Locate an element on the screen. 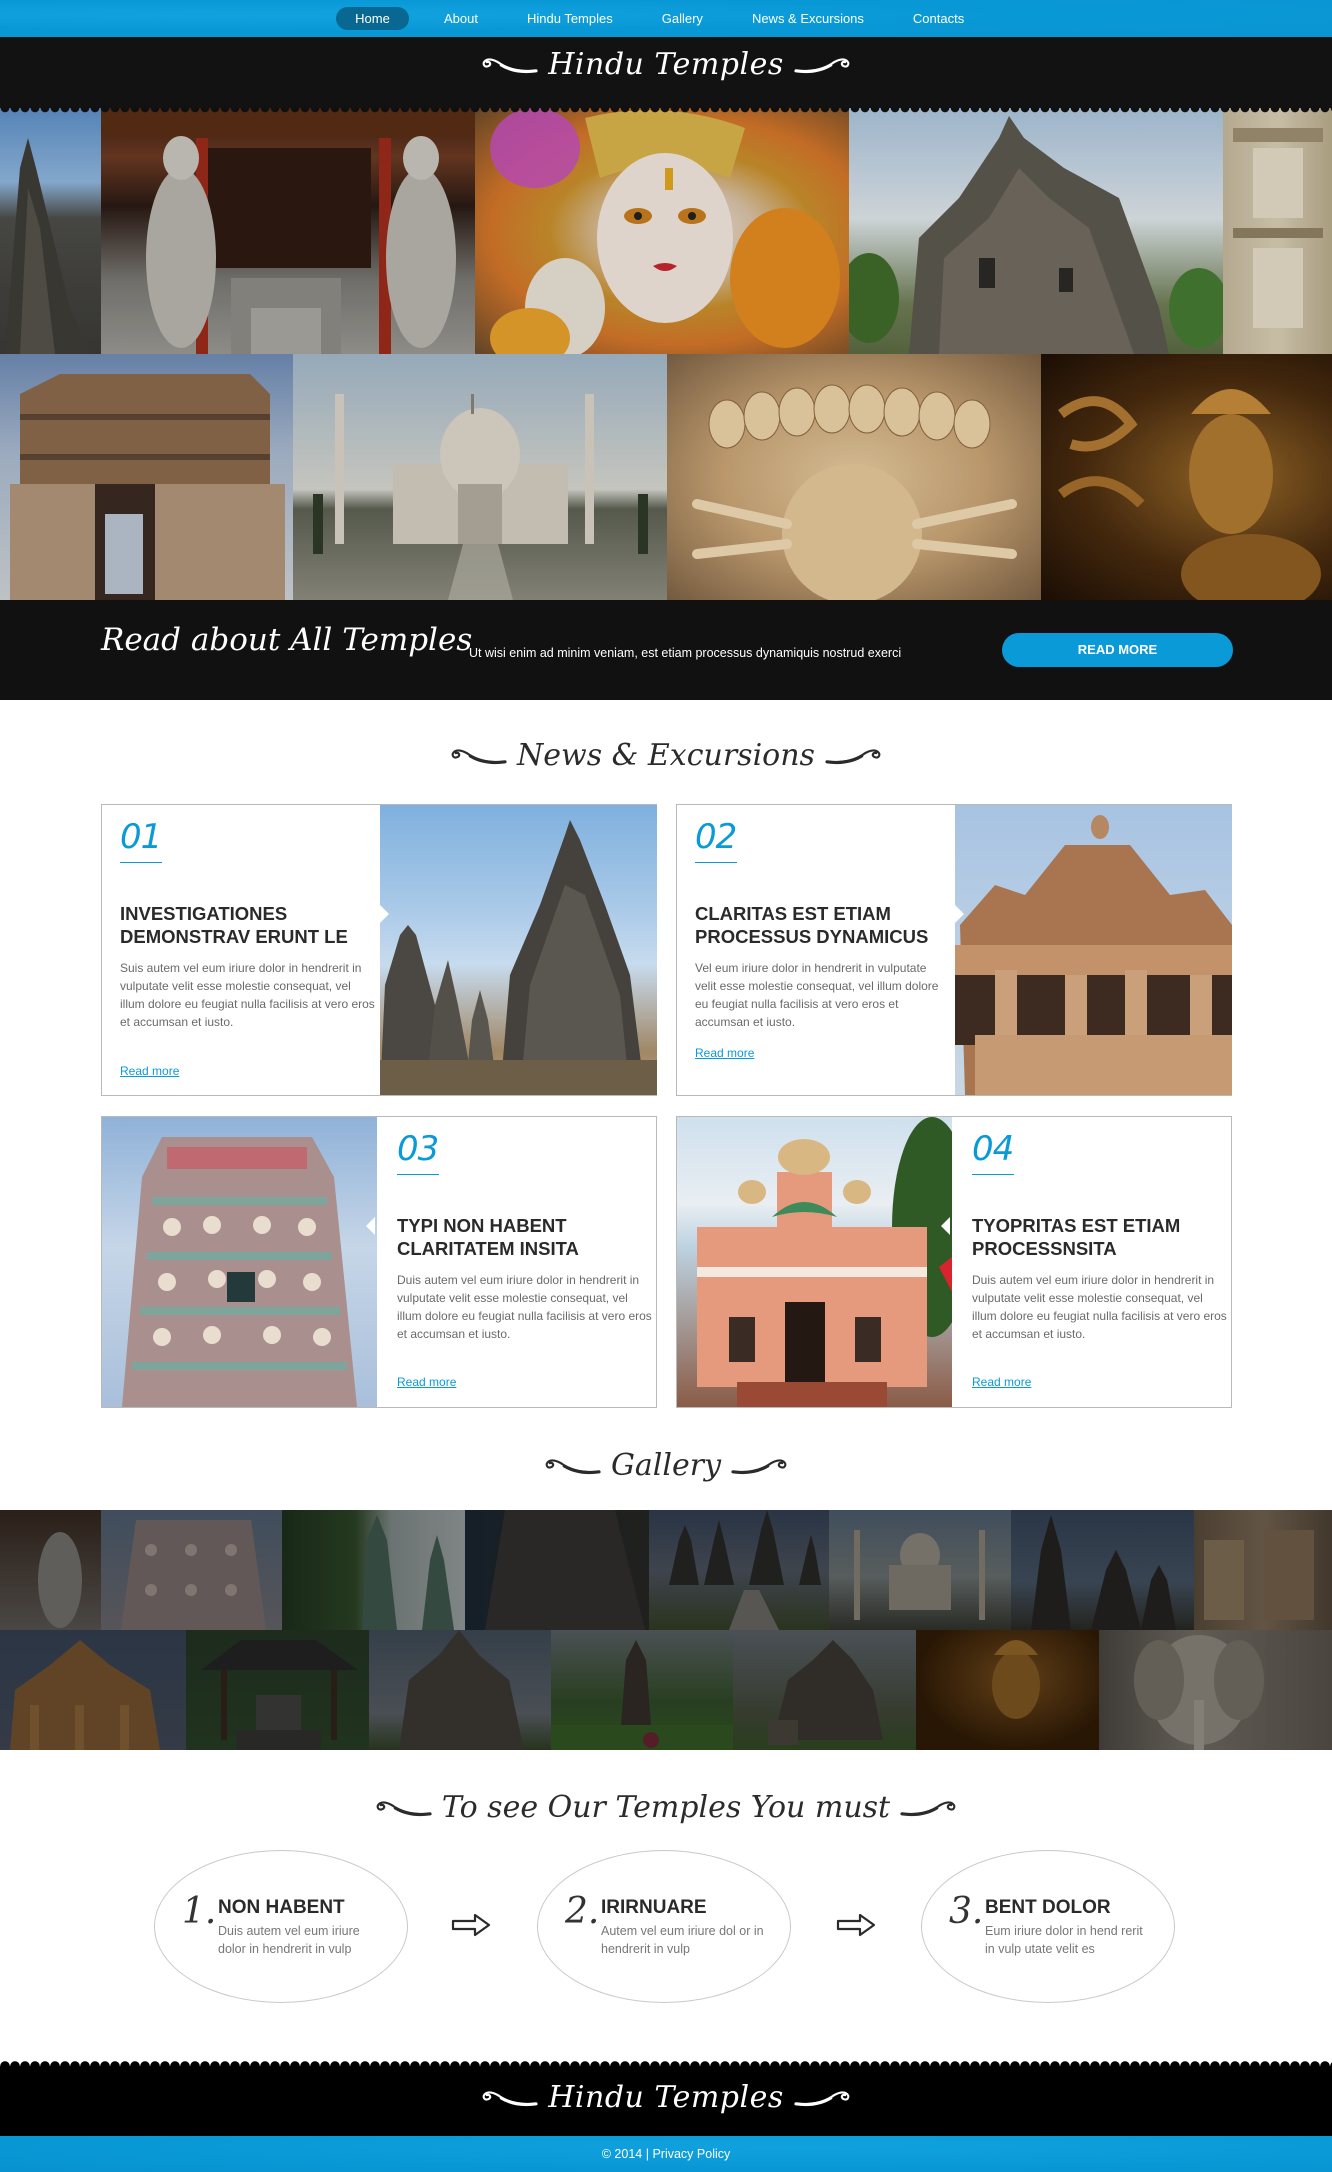 The image size is (1332, 2172). news-card-number: 04 is located at coordinates (993, 1149).